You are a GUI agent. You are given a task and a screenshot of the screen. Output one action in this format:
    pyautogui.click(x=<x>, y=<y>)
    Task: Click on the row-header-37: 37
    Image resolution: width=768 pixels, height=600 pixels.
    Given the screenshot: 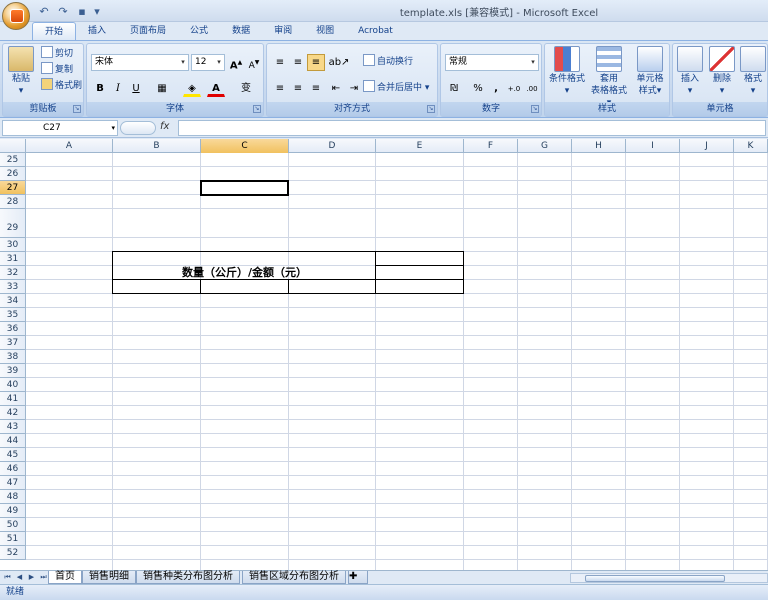 What is the action you would take?
    pyautogui.click(x=13, y=343)
    